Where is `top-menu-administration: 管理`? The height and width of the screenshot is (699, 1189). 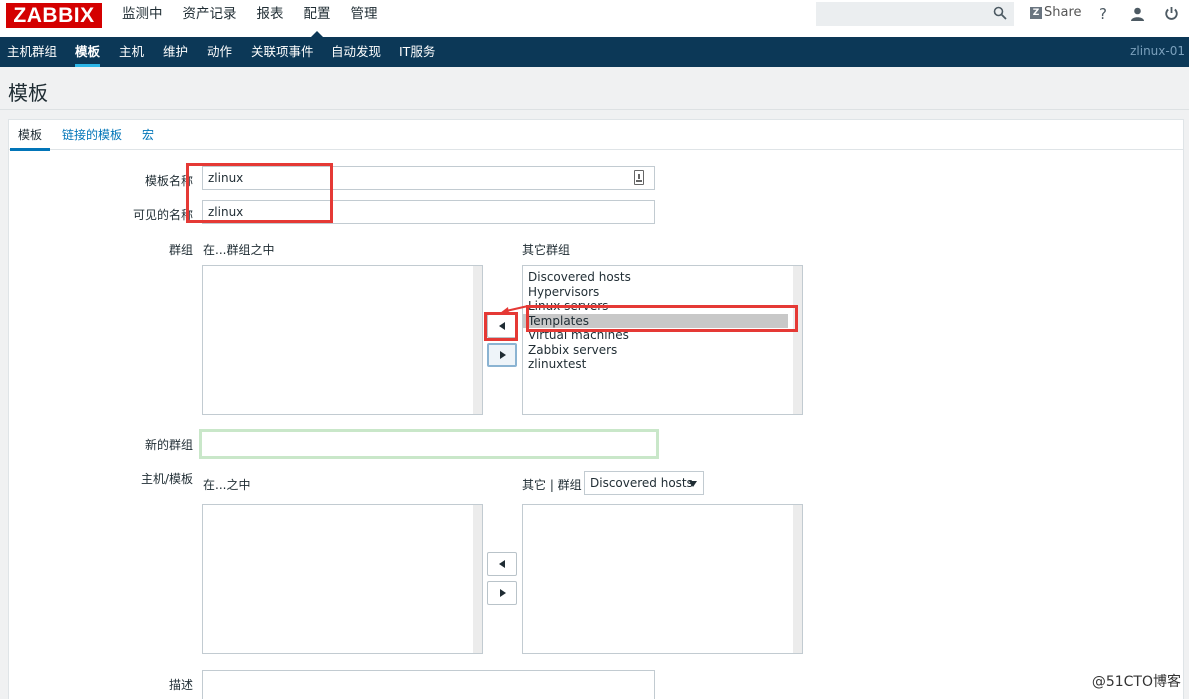
top-menu-administration: 管理 is located at coordinates (364, 18).